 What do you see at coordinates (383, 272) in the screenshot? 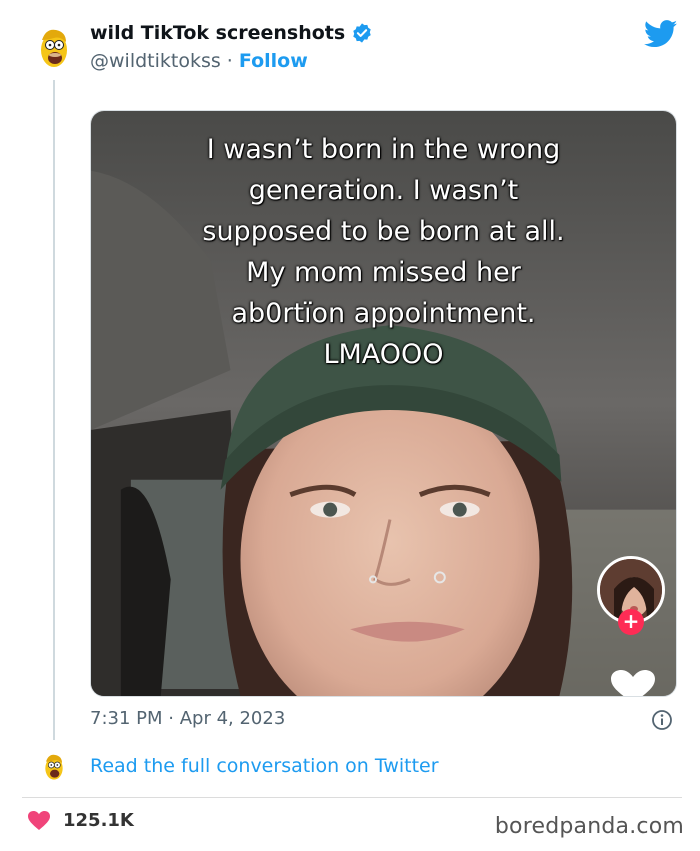
I see `caption-line: My mom missed her` at bounding box center [383, 272].